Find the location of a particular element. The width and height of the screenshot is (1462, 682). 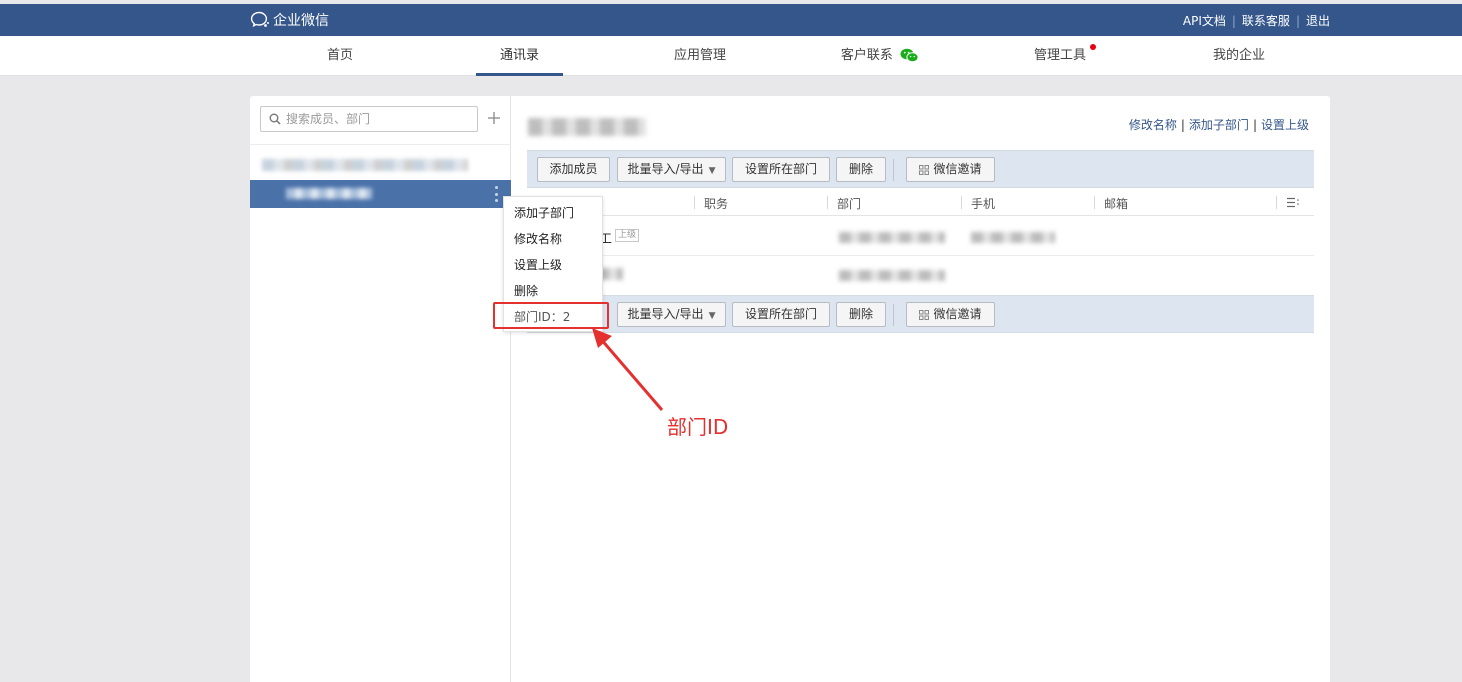

notification-dot is located at coordinates (1093, 47).